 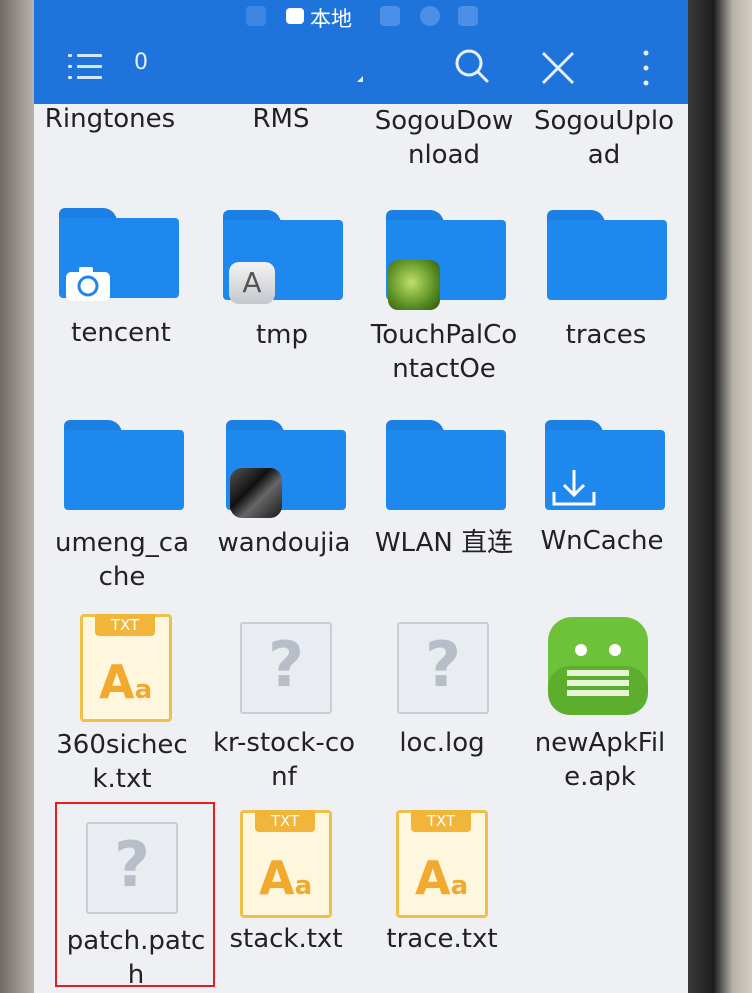 I want to click on touchpal-app-icon, so click(x=414, y=285).